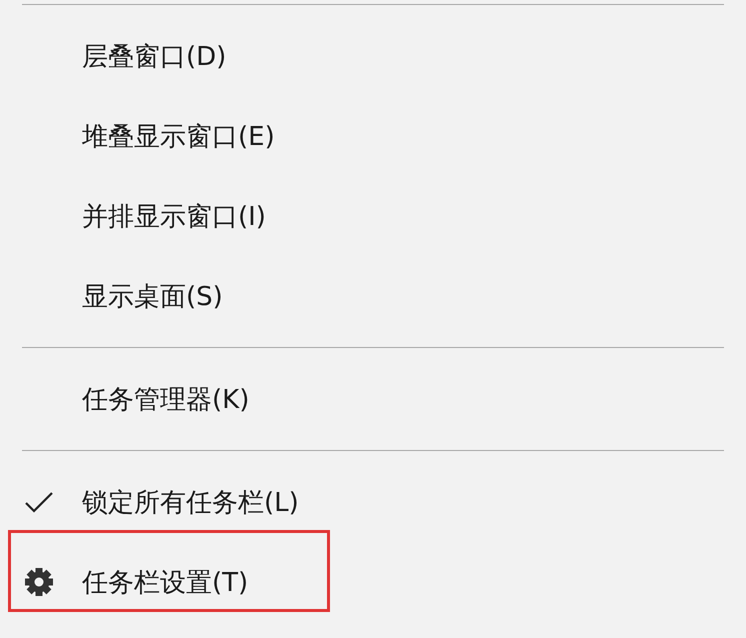 The width and height of the screenshot is (746, 638). I want to click on menu-item: 堆叠显示窗口(E), so click(178, 136).